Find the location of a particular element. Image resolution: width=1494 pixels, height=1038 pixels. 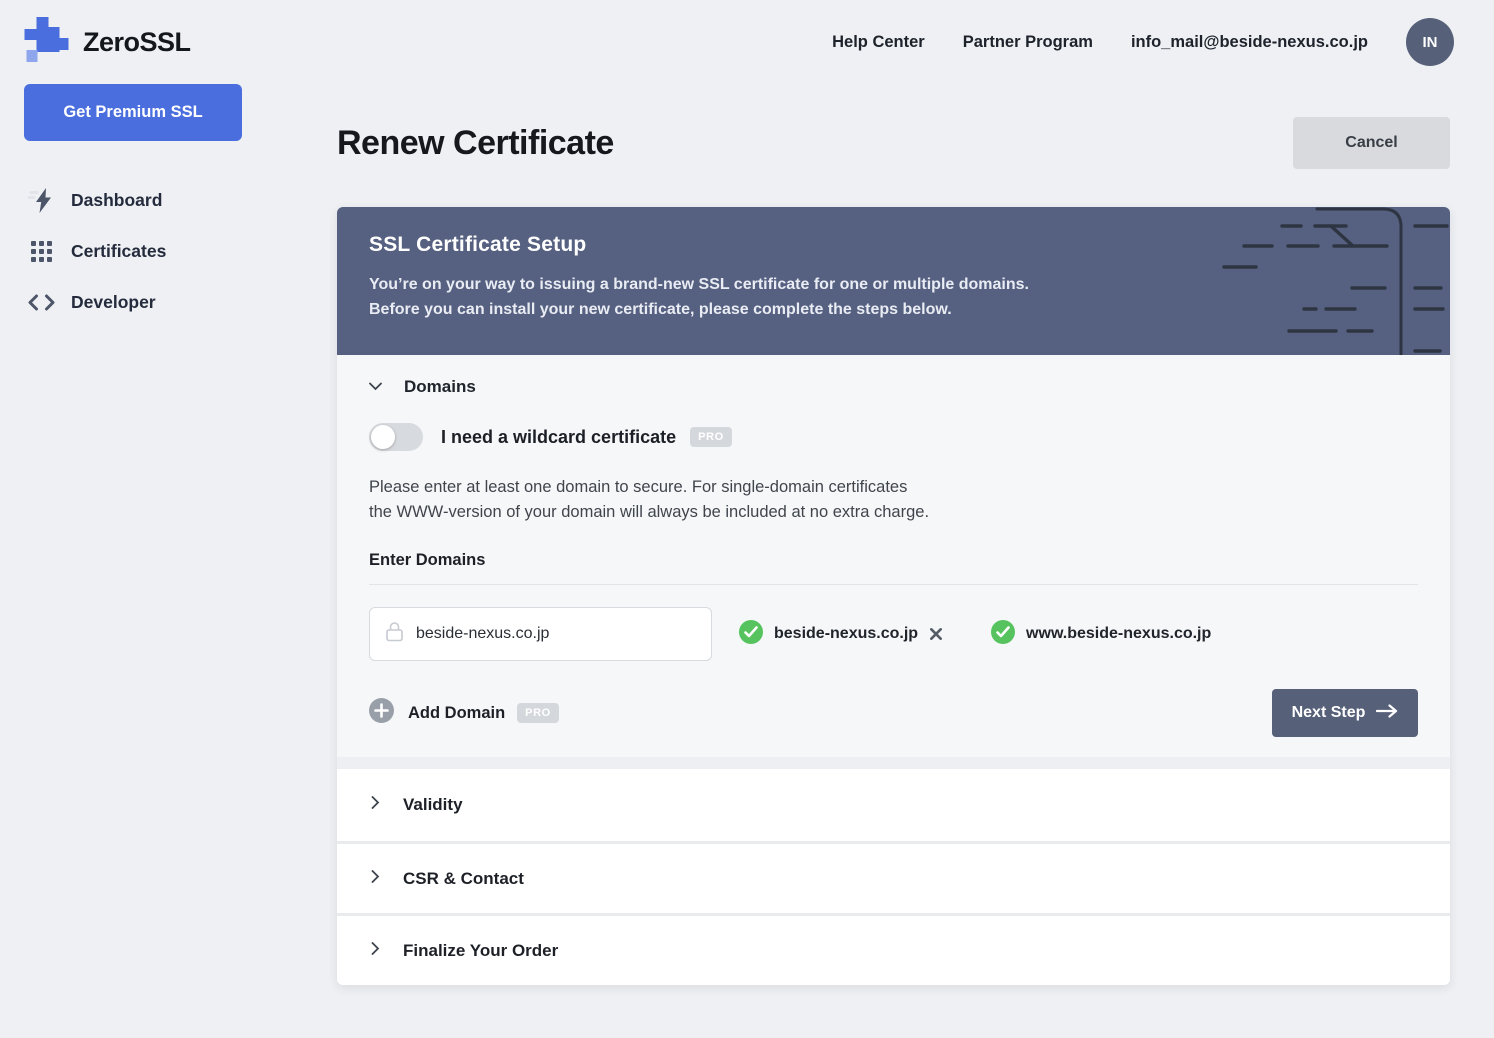

account-email: info_mail@beside-nexus.co.jp is located at coordinates (1249, 42).